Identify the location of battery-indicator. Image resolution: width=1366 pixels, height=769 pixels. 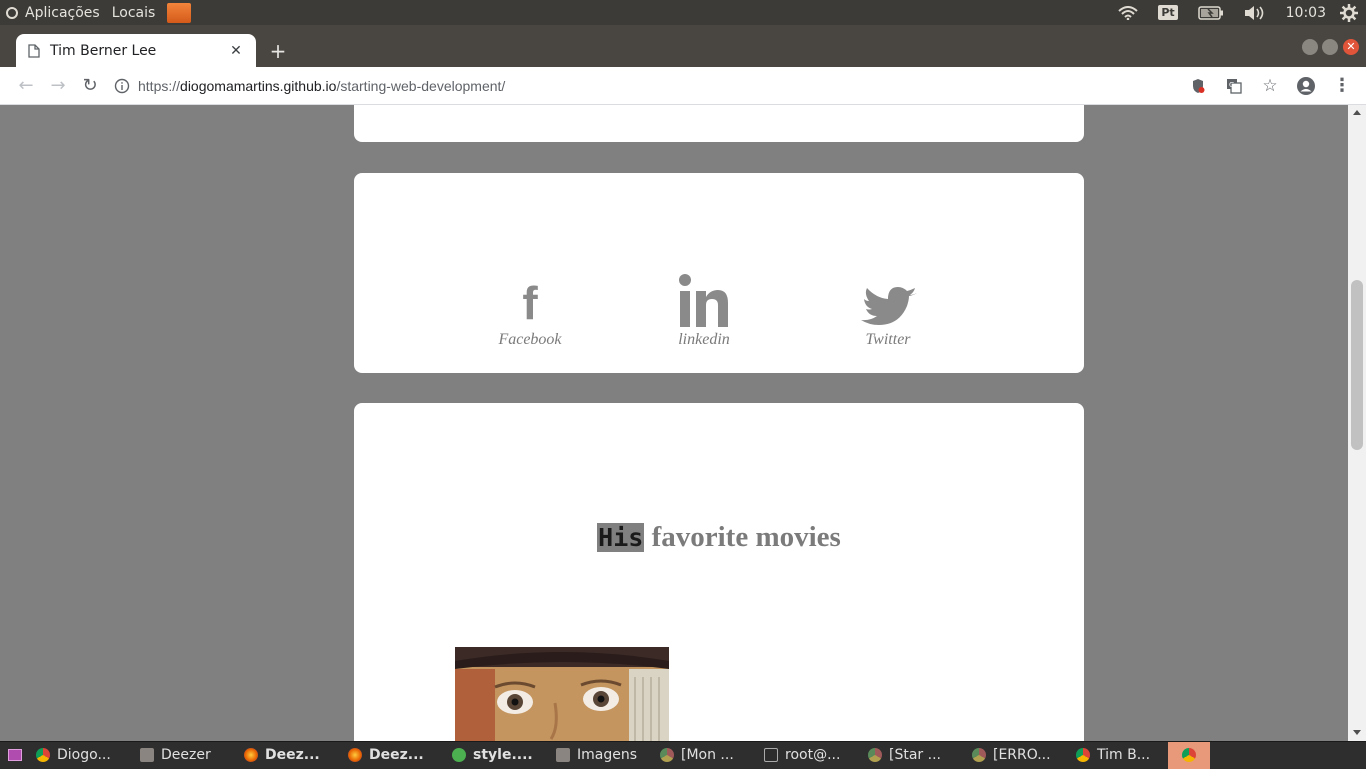
(1211, 12).